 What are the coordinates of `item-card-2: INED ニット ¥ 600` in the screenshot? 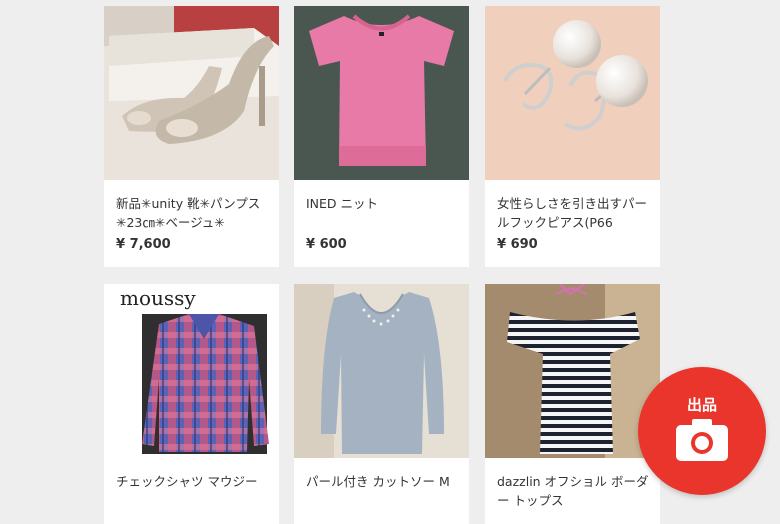 It's located at (381, 136).